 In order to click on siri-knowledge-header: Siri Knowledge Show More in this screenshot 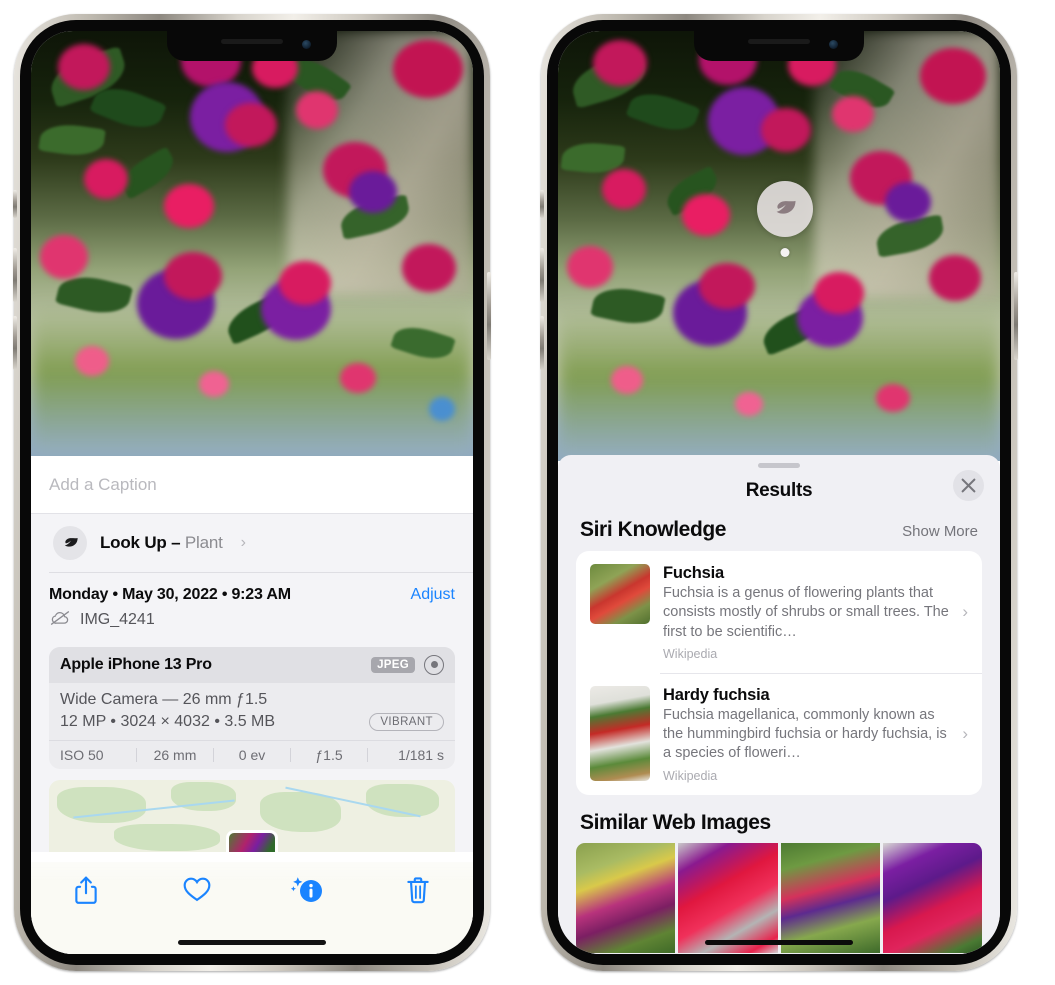, I will do `click(779, 532)`.